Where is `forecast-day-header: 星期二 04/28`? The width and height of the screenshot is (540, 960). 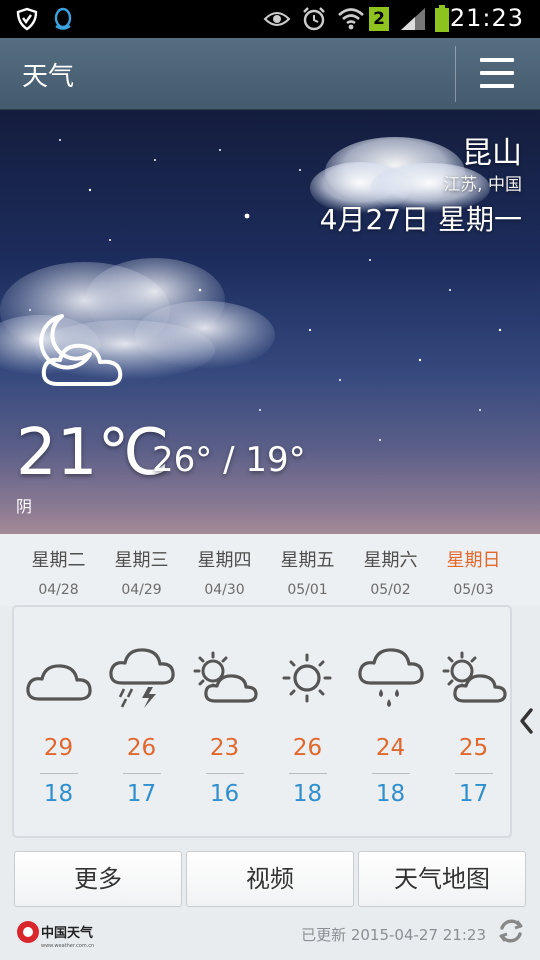 forecast-day-header: 星期二 04/28 is located at coordinates (58, 566).